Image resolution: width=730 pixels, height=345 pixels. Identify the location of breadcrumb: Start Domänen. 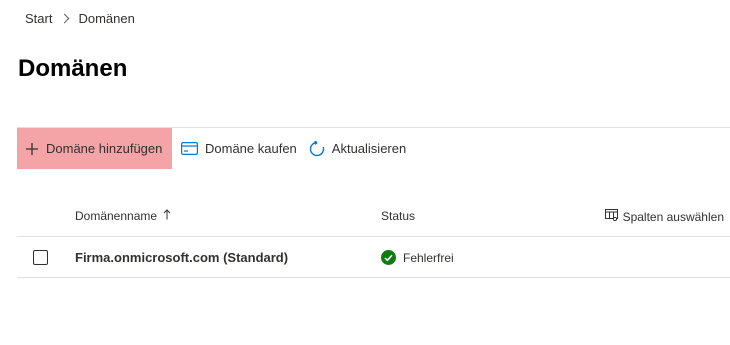
(80, 18).